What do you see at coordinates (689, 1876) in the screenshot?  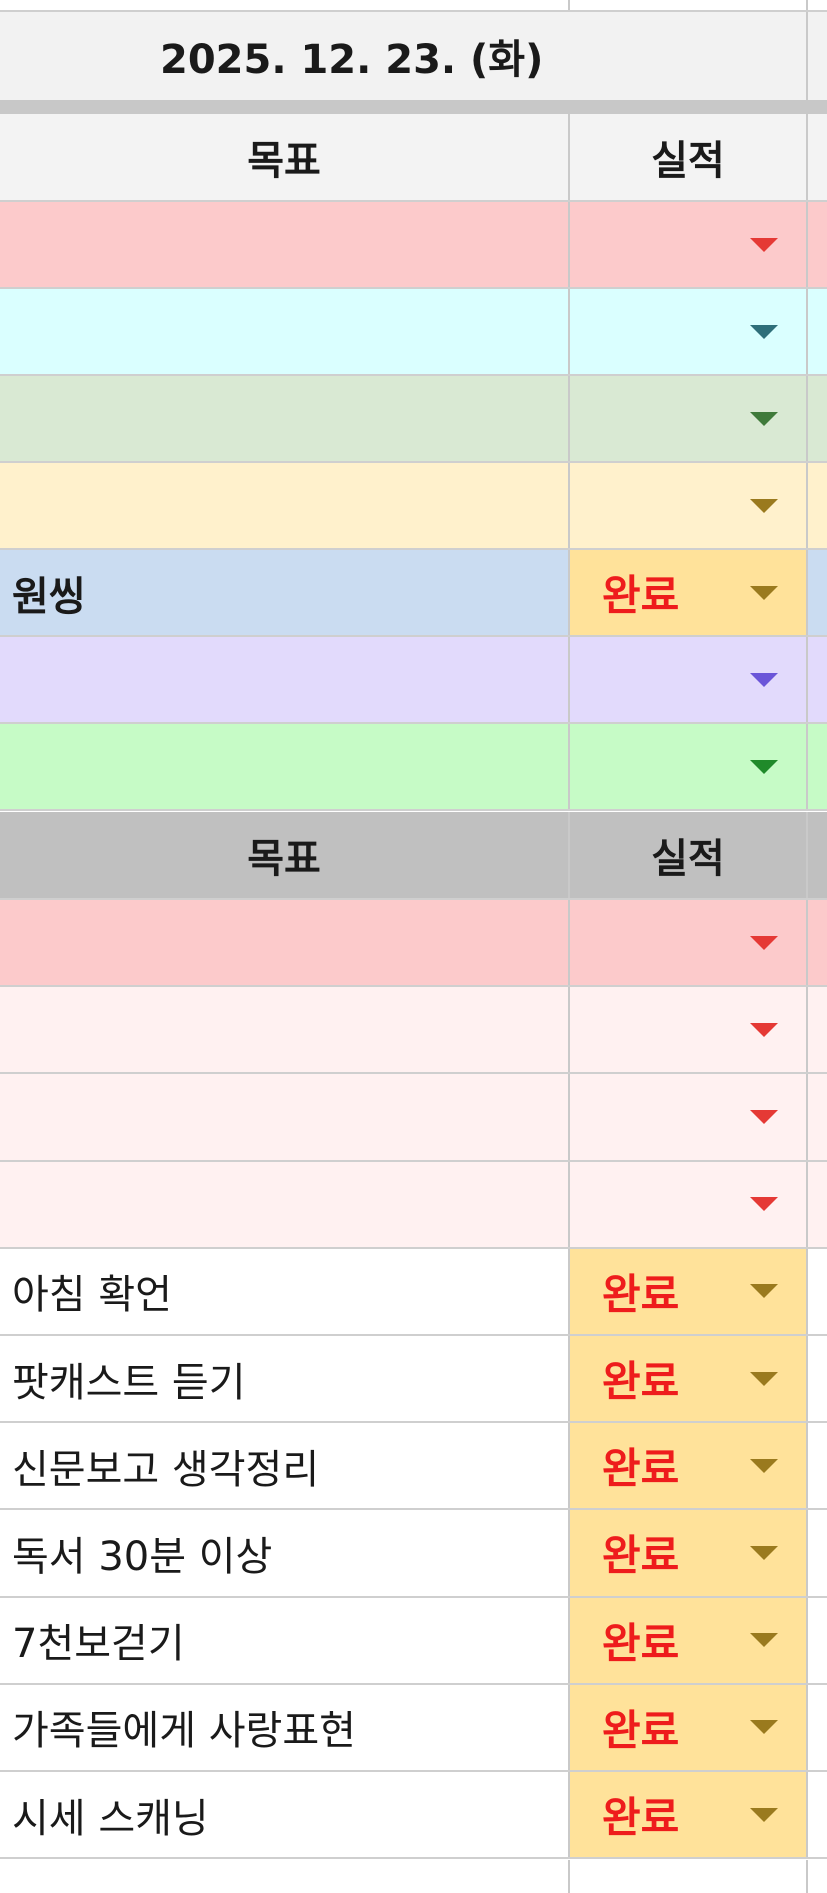 I see `bottom-result-cell` at bounding box center [689, 1876].